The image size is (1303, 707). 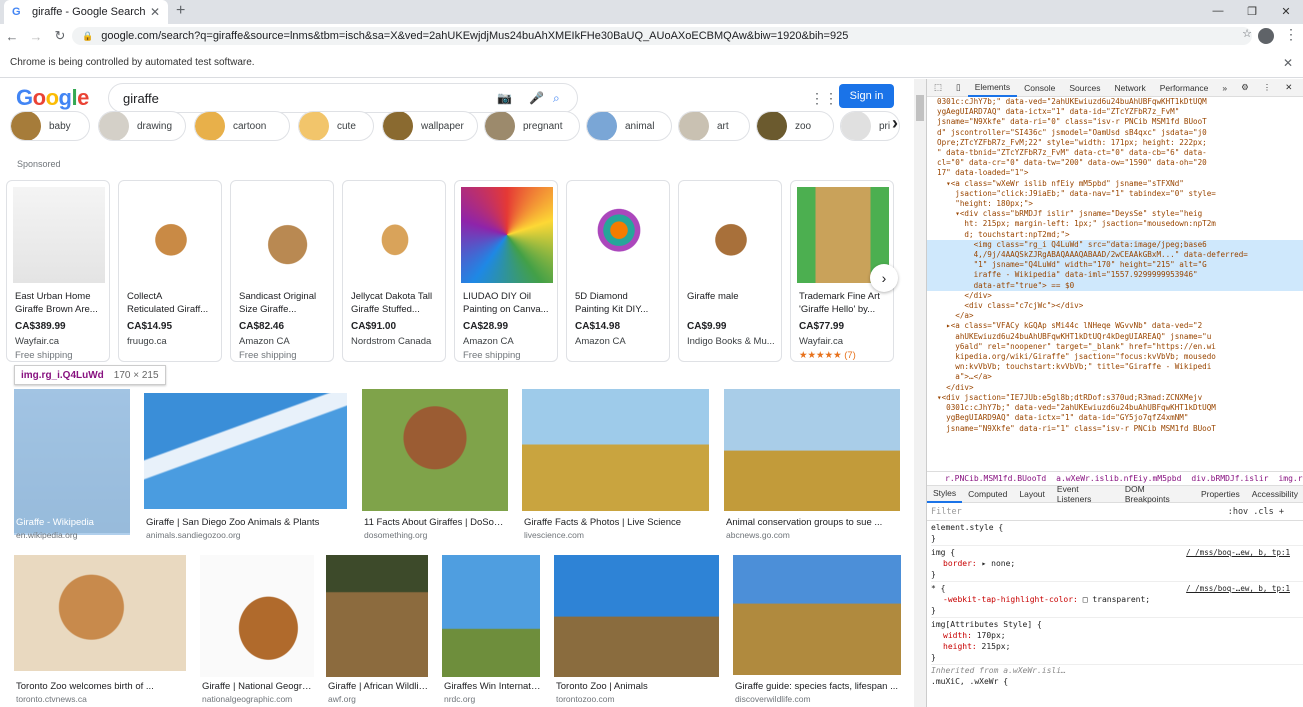 What do you see at coordinates (884, 278) in the screenshot?
I see `carousel-next-button: ›` at bounding box center [884, 278].